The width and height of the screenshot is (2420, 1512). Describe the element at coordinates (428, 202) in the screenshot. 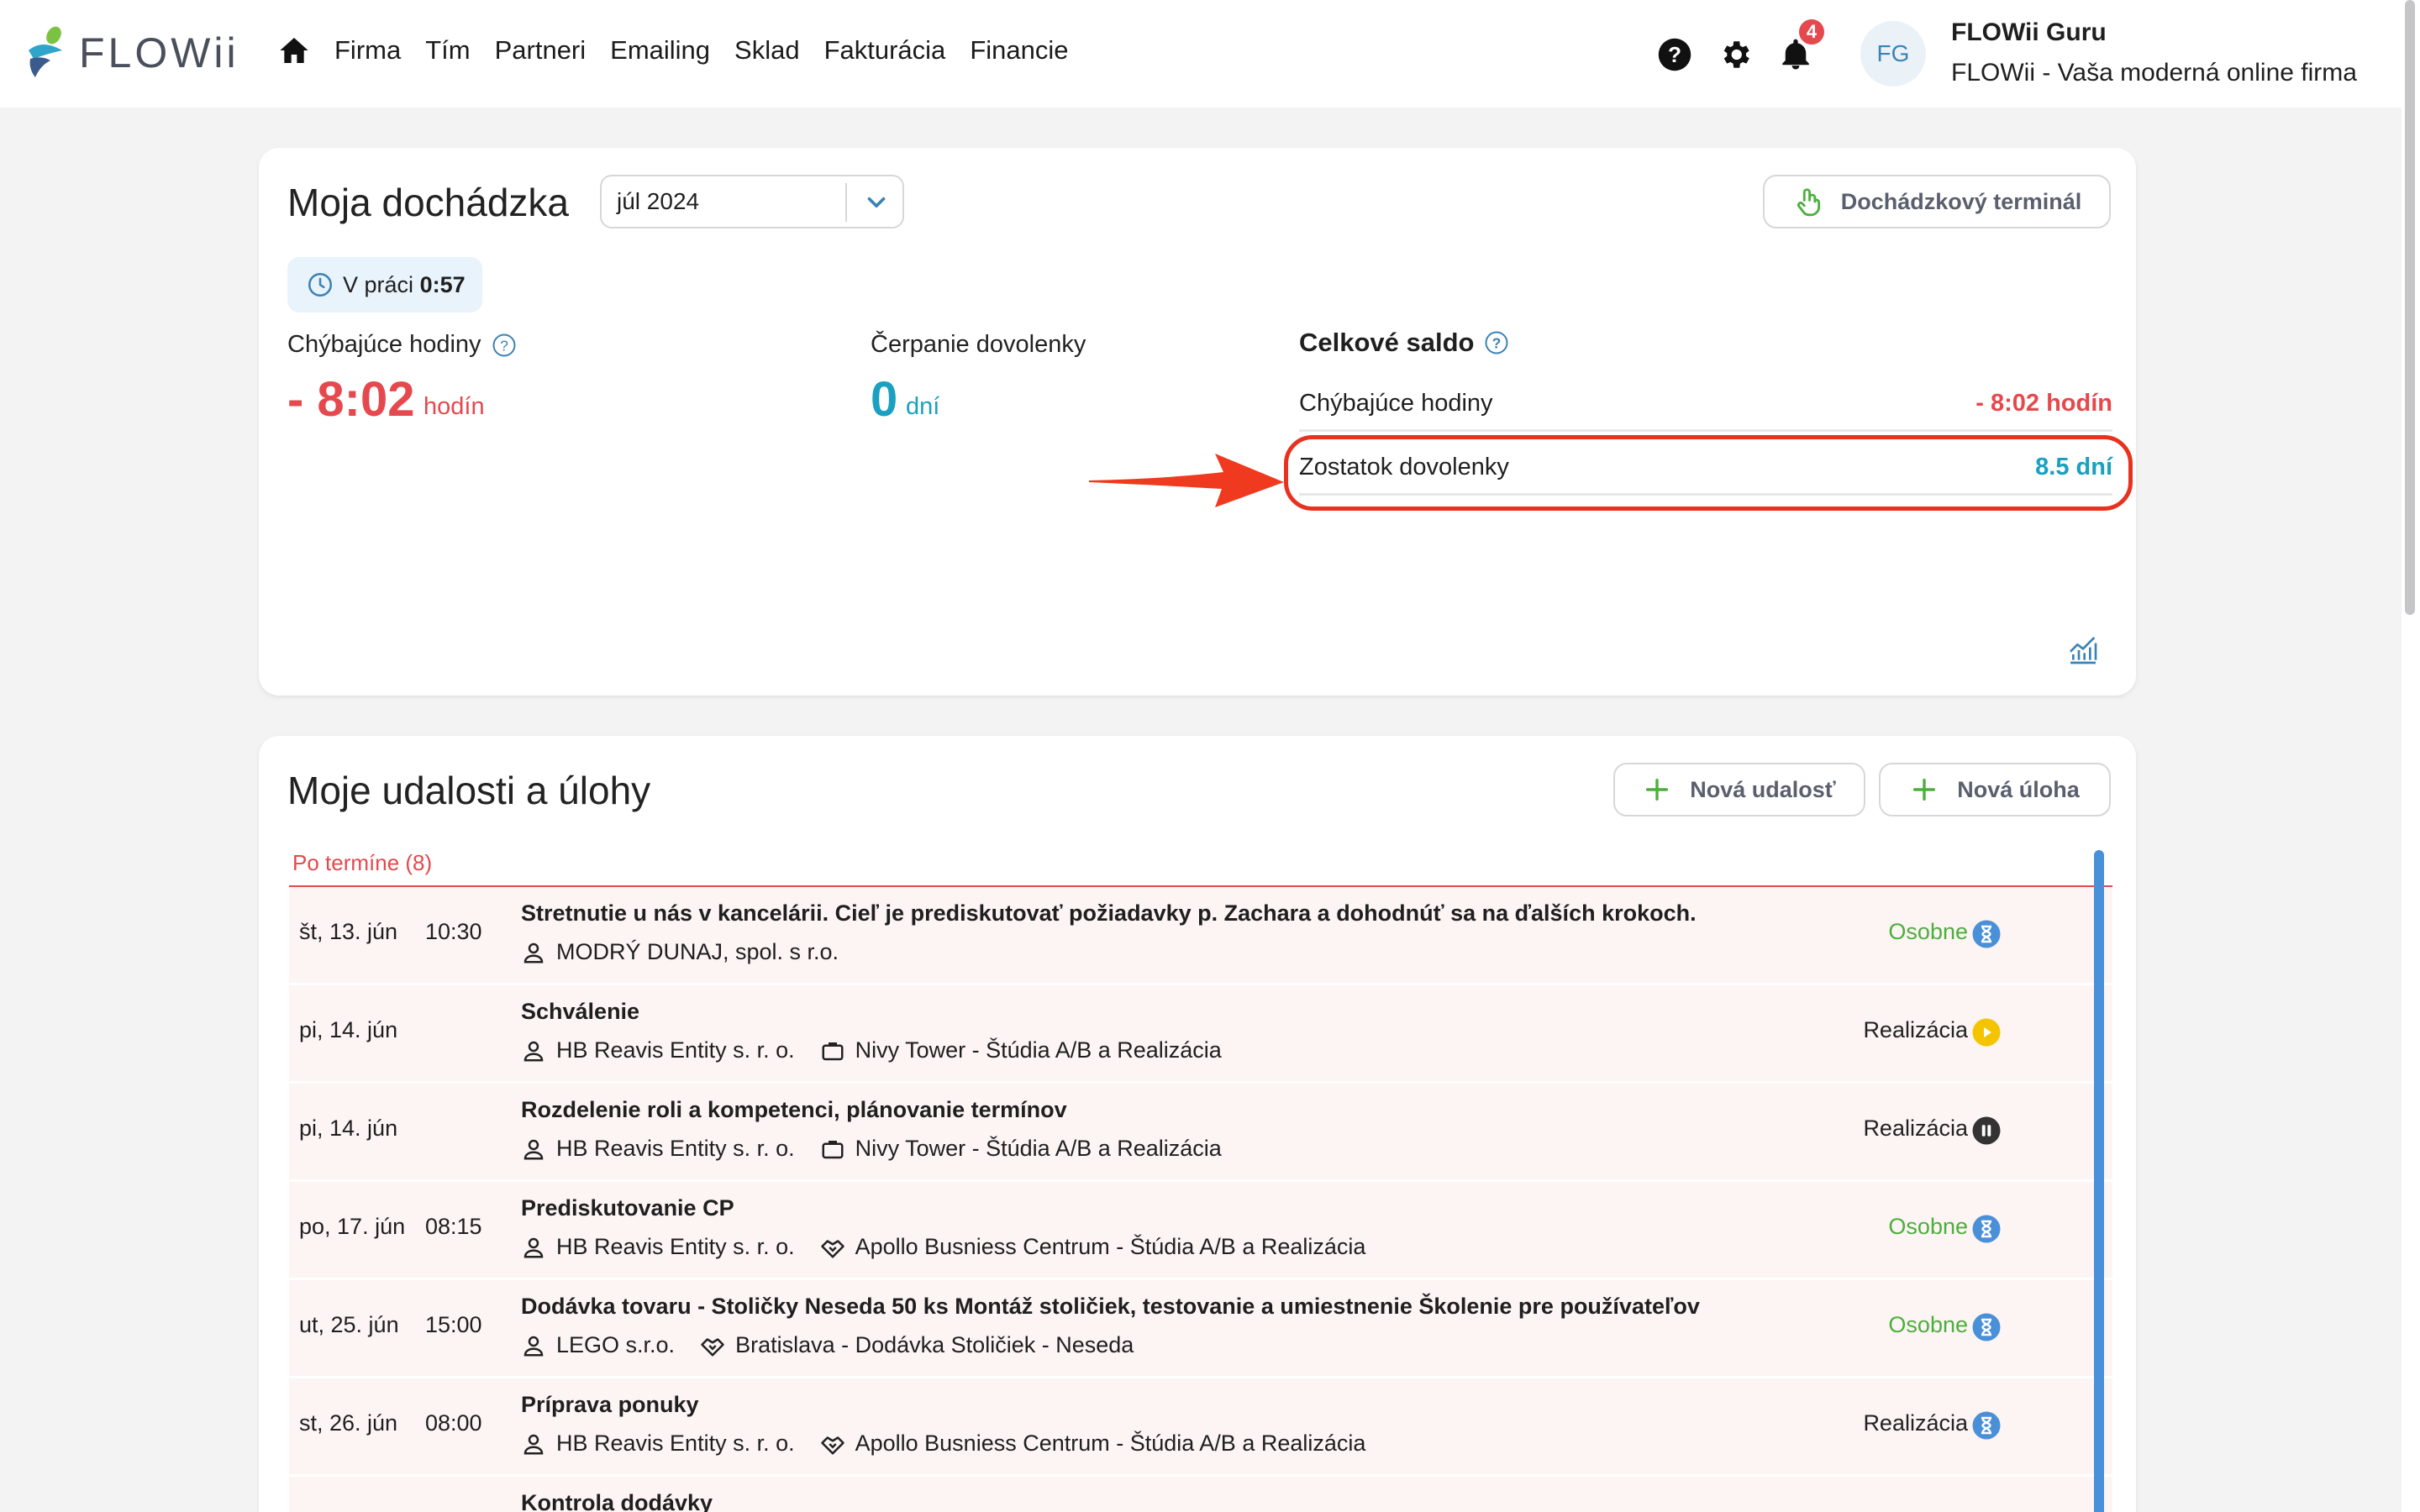

I see `attendance-title: Moja dochádzka` at that location.